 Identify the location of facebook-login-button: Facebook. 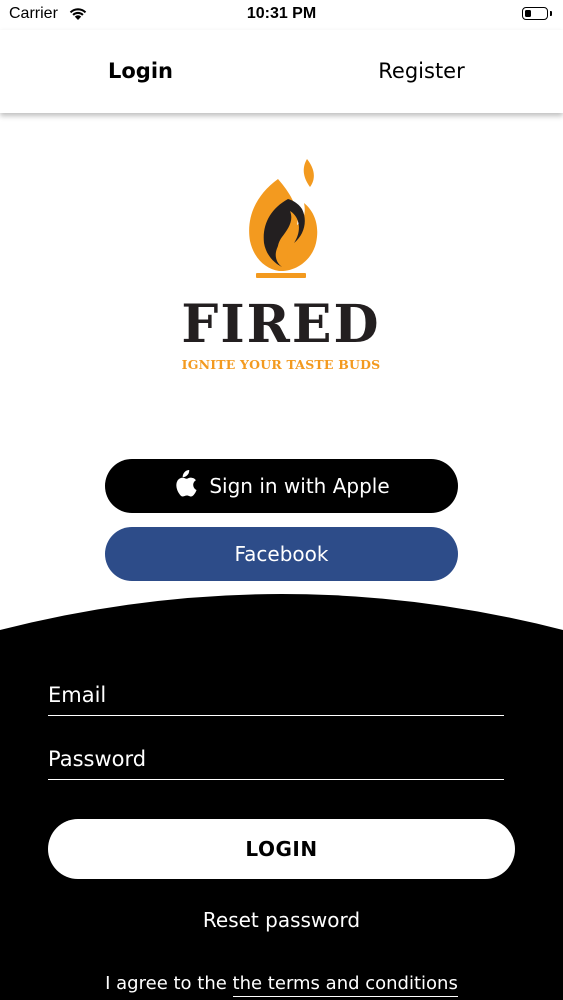
(281, 554).